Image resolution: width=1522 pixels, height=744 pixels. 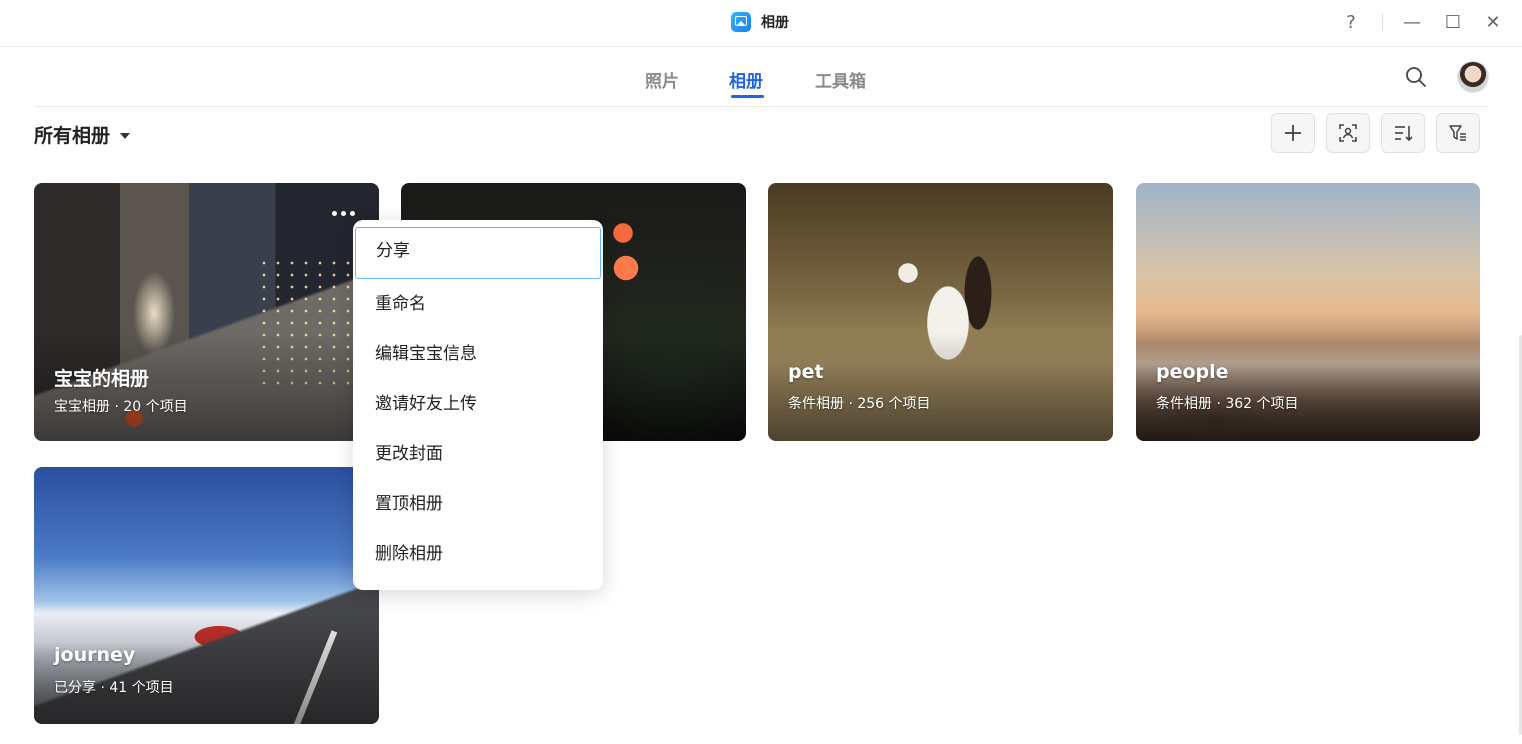 What do you see at coordinates (95, 655) in the screenshot?
I see `album-name: journey` at bounding box center [95, 655].